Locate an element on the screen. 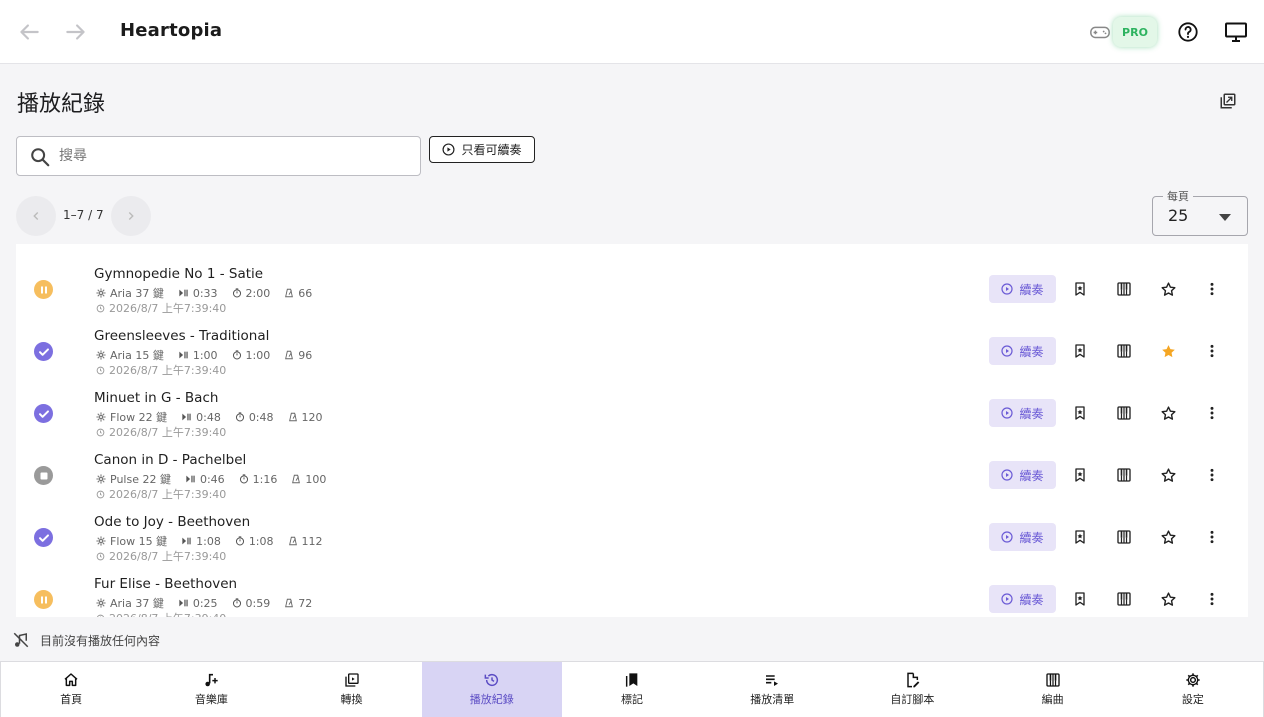 Image resolution: width=1264 pixels, height=717 pixels. nav-tab-label: 播放清單 is located at coordinates (772, 699).